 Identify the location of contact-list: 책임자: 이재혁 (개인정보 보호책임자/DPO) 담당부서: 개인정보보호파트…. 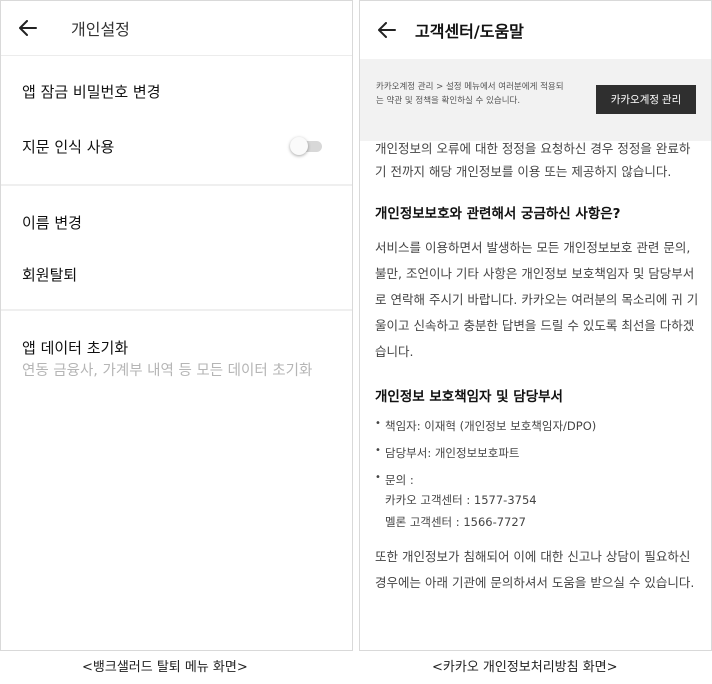
(537, 453).